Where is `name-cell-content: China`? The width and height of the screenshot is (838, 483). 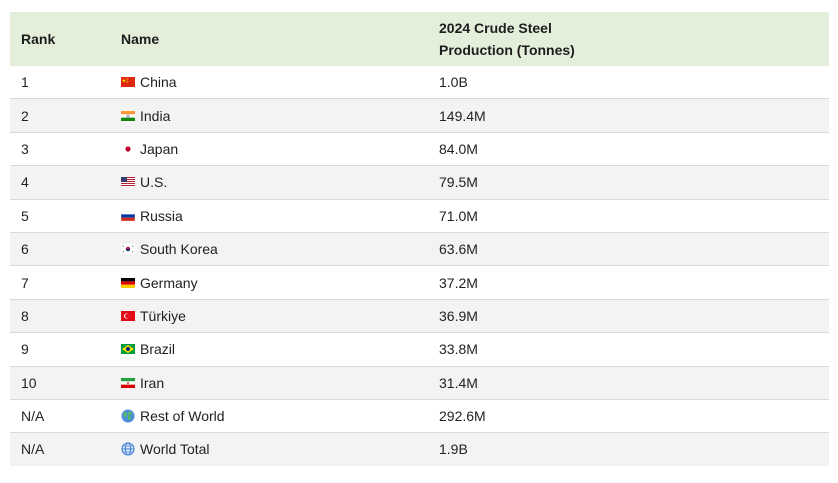
name-cell-content: China is located at coordinates (269, 82).